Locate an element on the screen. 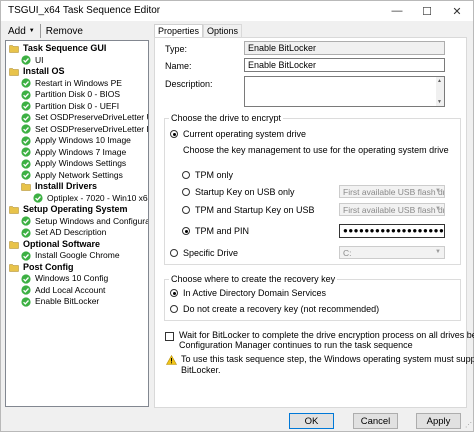 This screenshot has width=474, height=432. recovery-group-title: Choose where to create the recovery key is located at coordinates (253, 279).